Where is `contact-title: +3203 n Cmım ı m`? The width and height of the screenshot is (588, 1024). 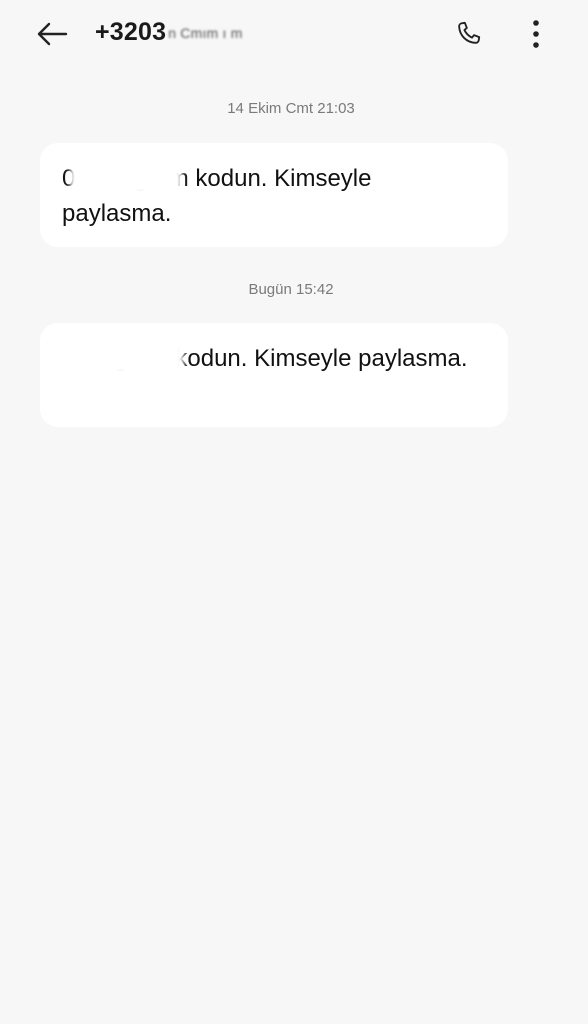 contact-title: +3203 n Cmım ı m is located at coordinates (169, 32).